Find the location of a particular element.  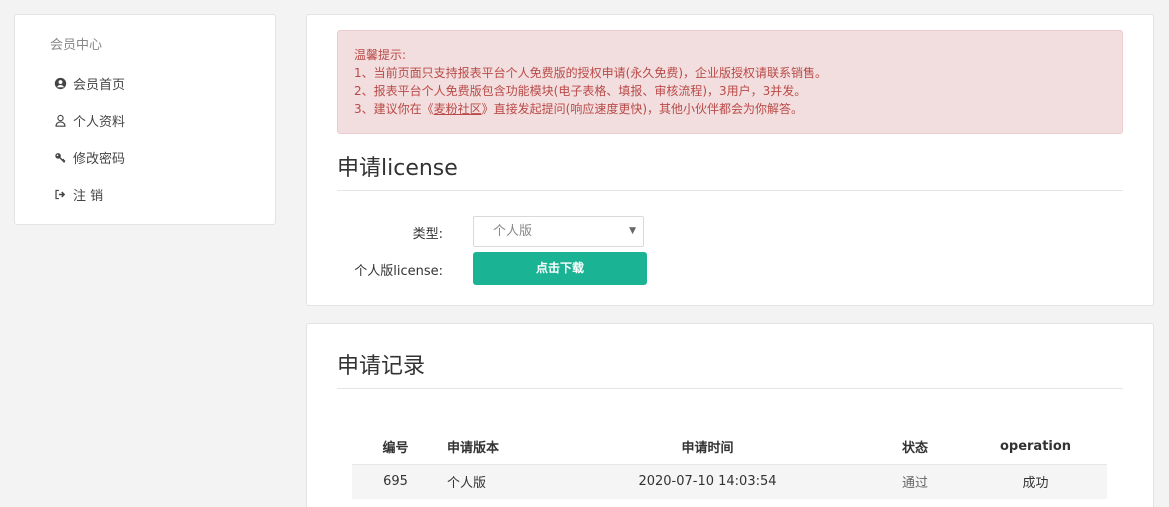

column-header-status: 状态 is located at coordinates (914, 449).